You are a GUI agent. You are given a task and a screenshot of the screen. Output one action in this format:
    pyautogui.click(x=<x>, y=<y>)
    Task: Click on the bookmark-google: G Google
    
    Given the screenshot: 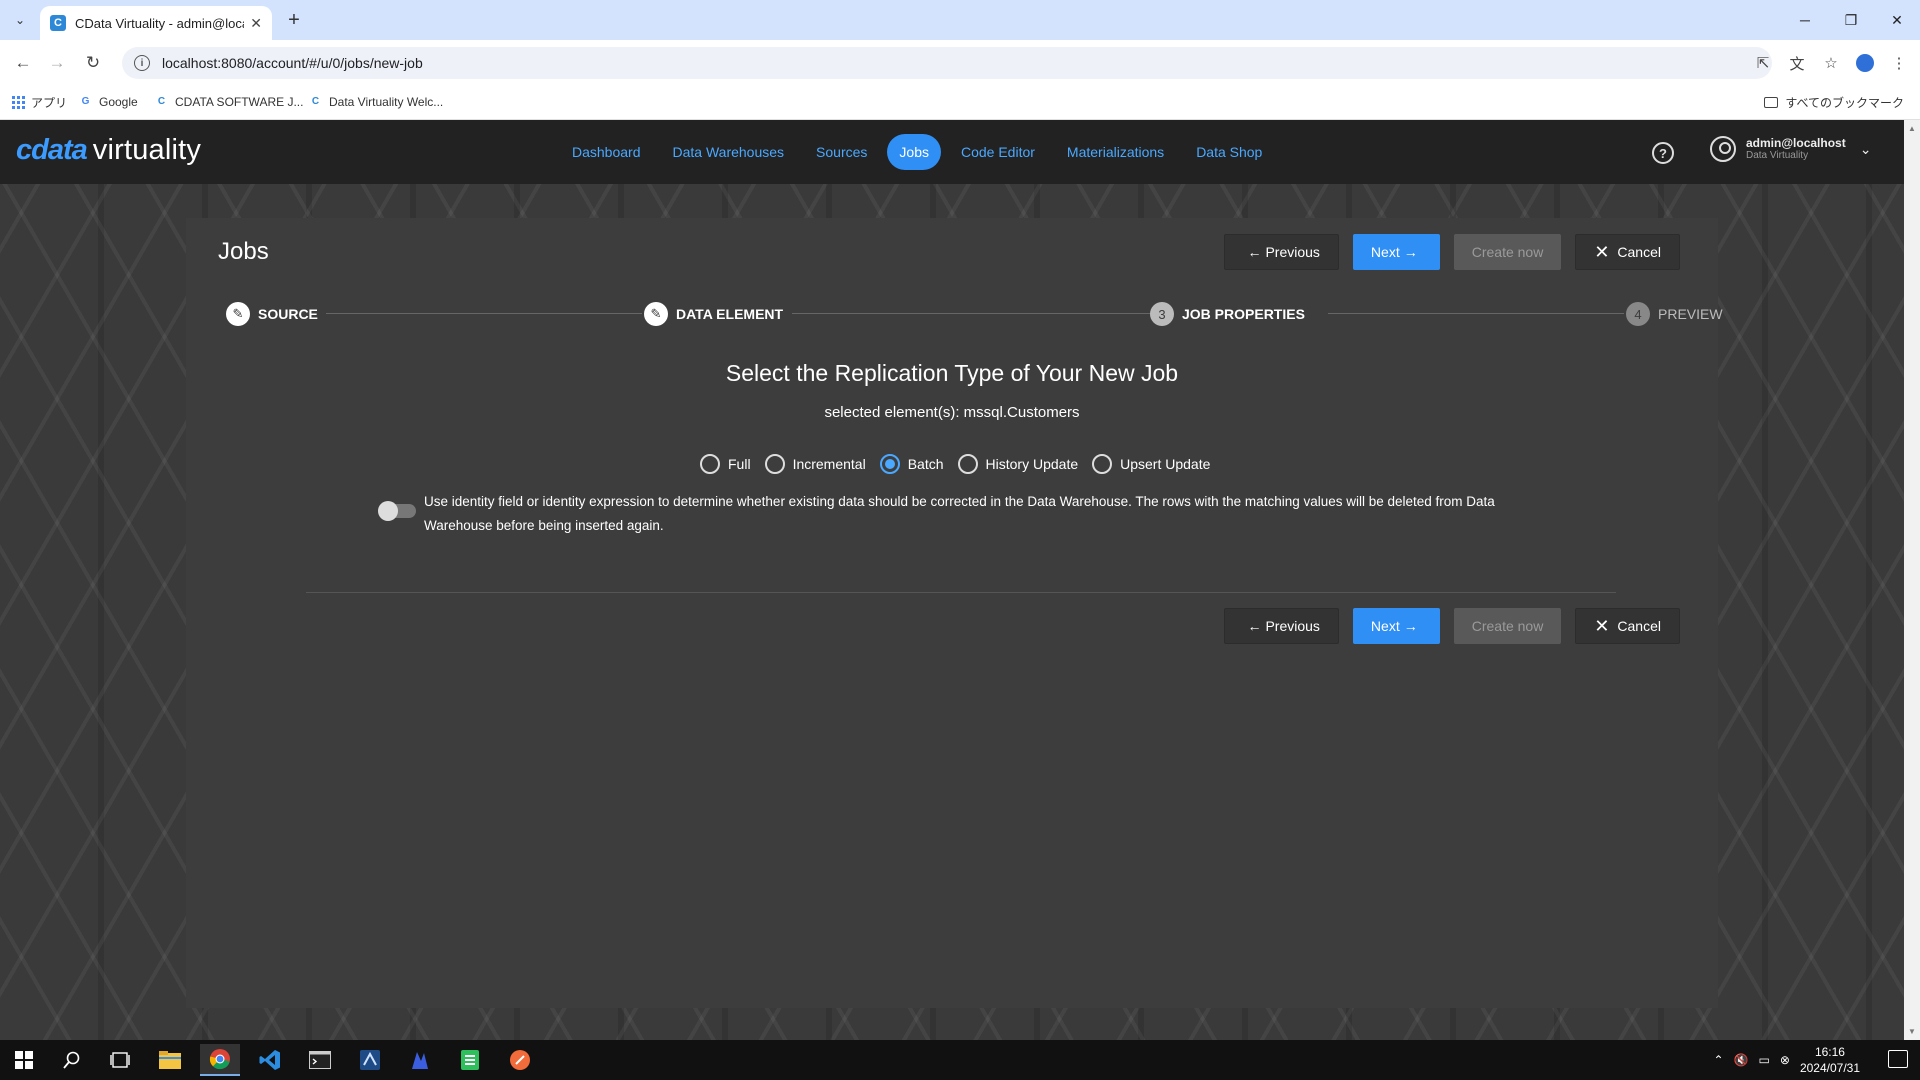 What is the action you would take?
    pyautogui.click(x=108, y=101)
    